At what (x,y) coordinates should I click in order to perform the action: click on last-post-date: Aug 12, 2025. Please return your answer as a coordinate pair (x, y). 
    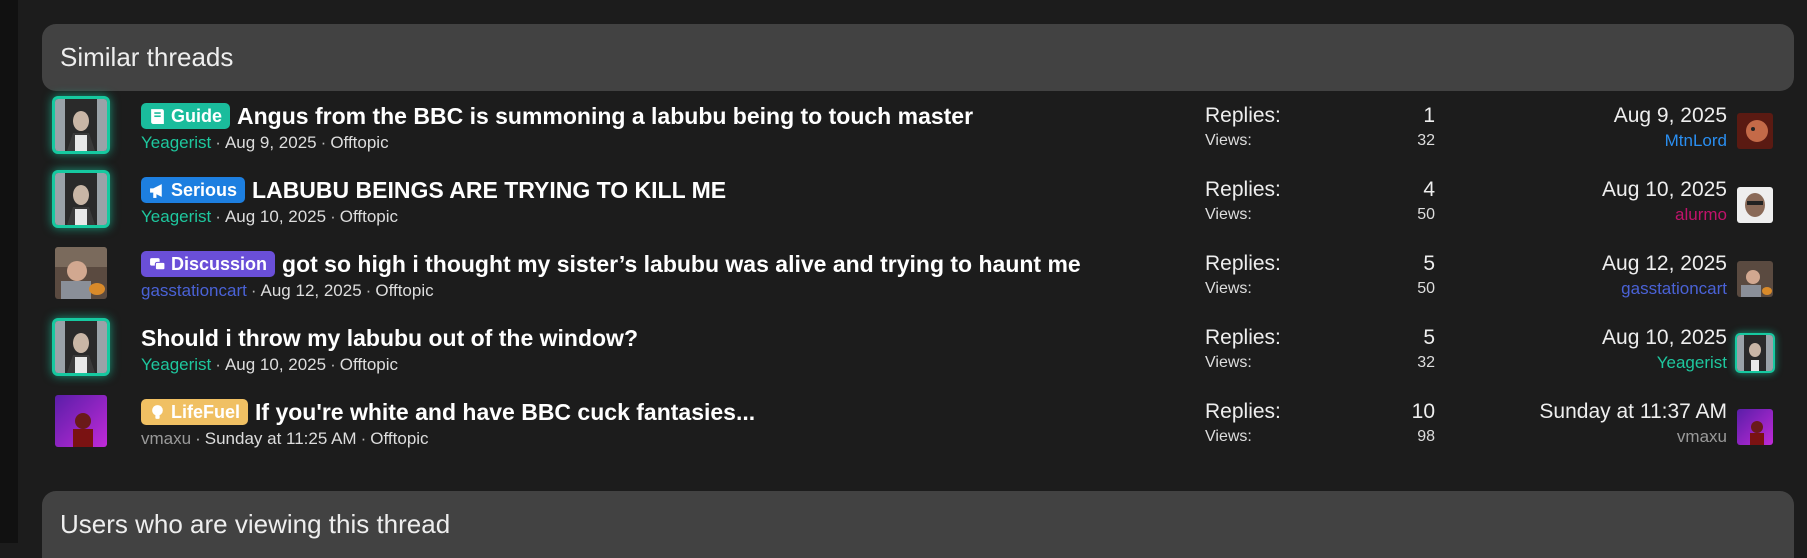
    Looking at the image, I should click on (1664, 264).